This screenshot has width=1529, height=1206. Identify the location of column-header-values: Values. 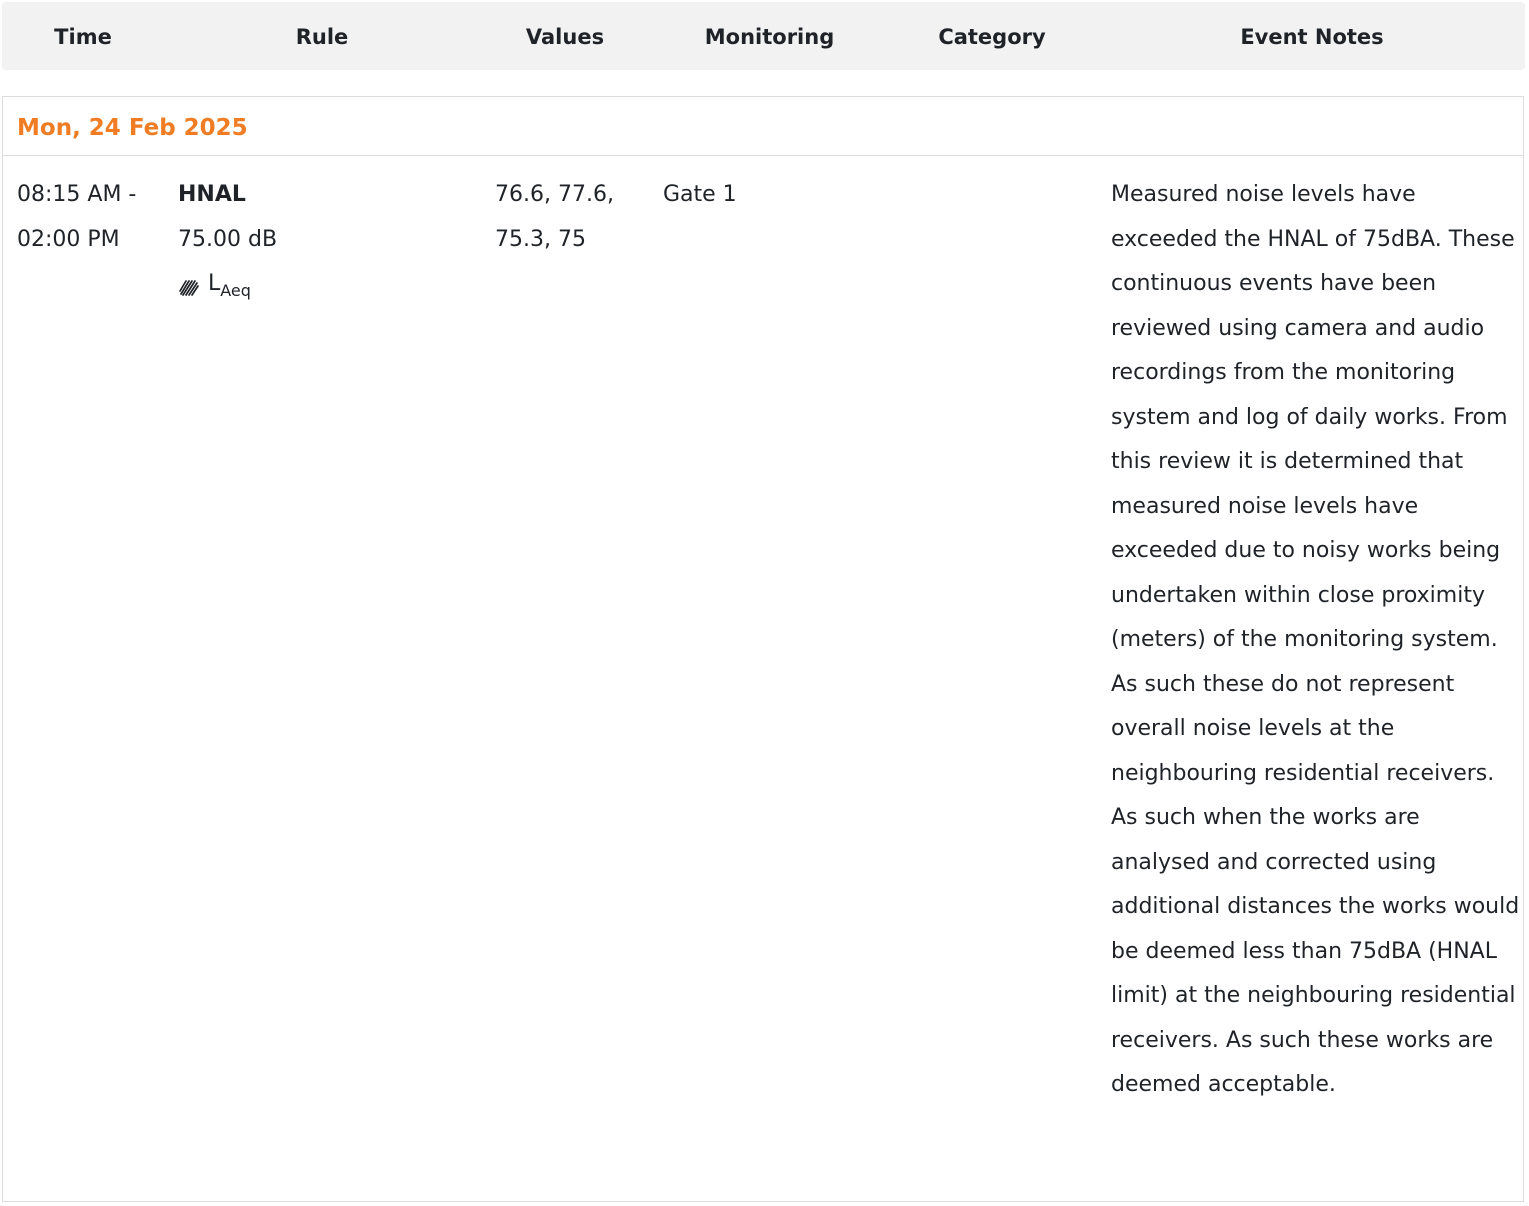
(565, 36).